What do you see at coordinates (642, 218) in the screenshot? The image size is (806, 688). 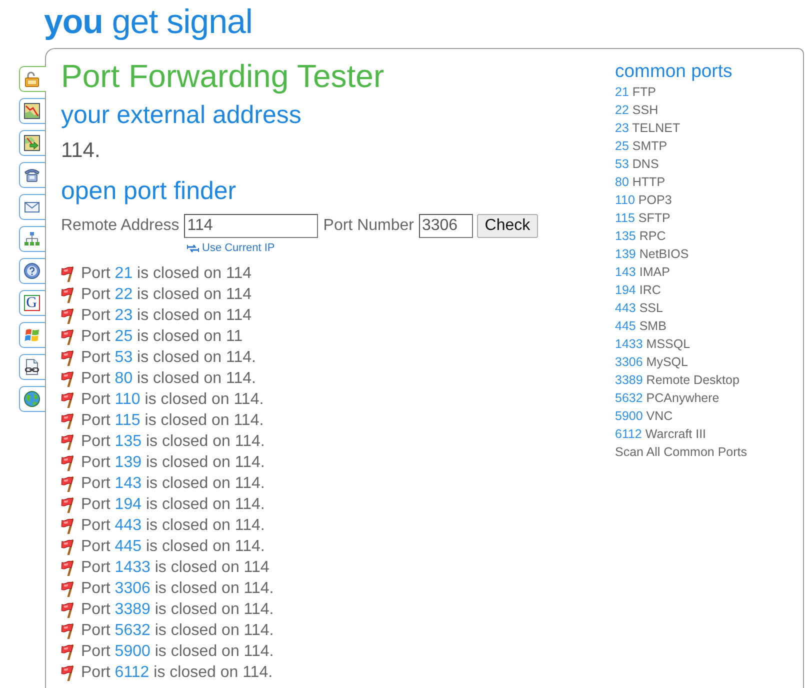 I see `common-port-link: 115 SFTP` at bounding box center [642, 218].